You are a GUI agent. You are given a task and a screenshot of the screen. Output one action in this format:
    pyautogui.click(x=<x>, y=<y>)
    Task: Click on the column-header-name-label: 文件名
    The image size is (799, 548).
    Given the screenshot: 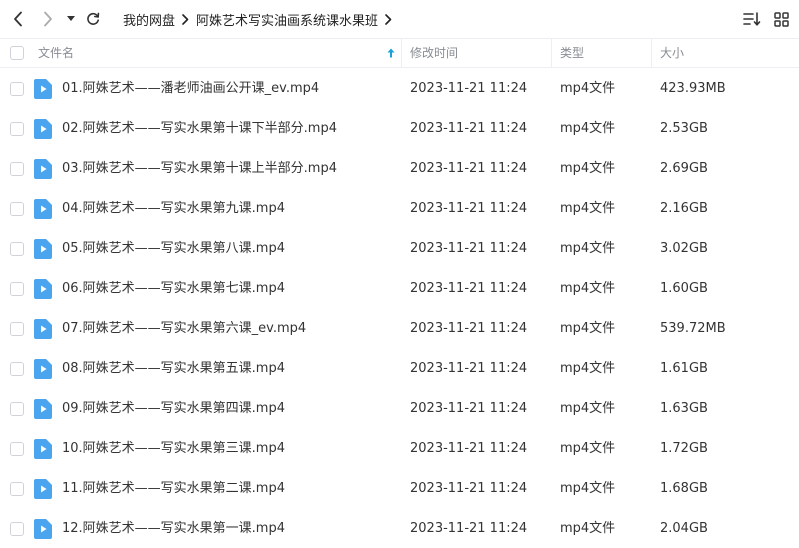 What is the action you would take?
    pyautogui.click(x=56, y=53)
    